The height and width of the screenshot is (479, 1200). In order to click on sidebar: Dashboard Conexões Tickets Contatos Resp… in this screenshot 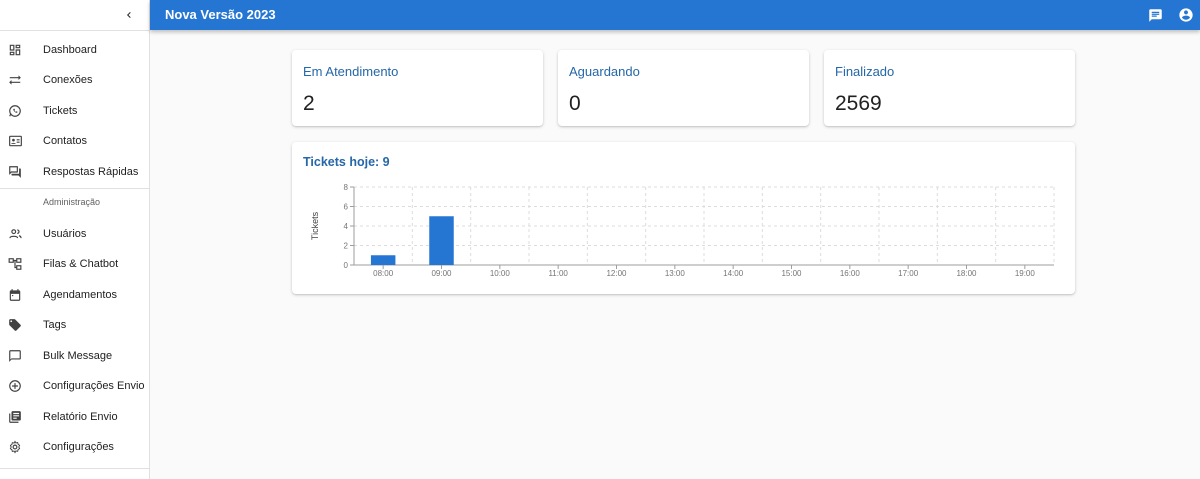, I will do `click(75, 239)`.